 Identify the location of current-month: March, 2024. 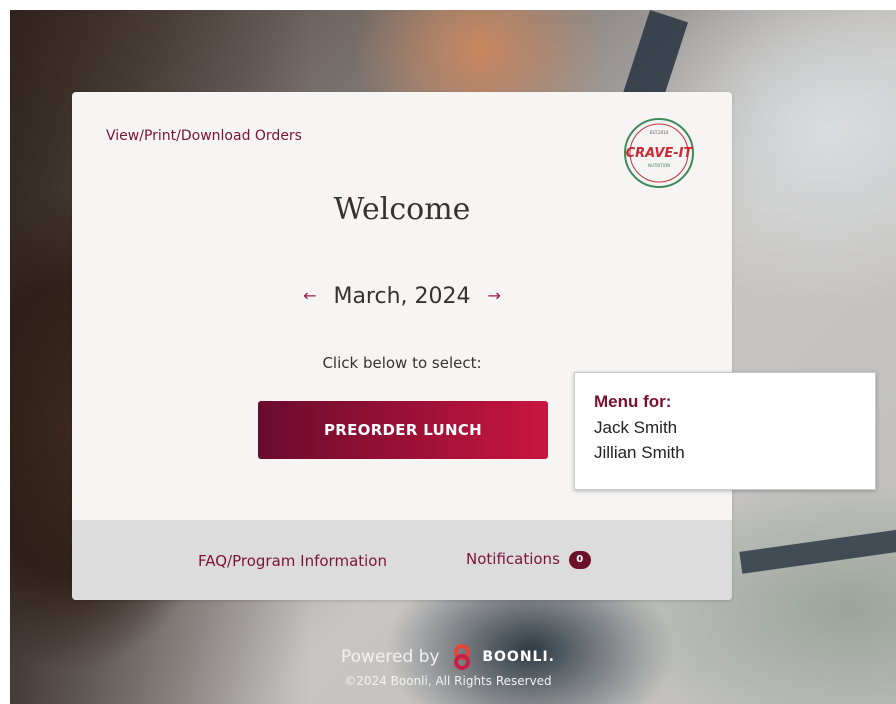
(402, 296).